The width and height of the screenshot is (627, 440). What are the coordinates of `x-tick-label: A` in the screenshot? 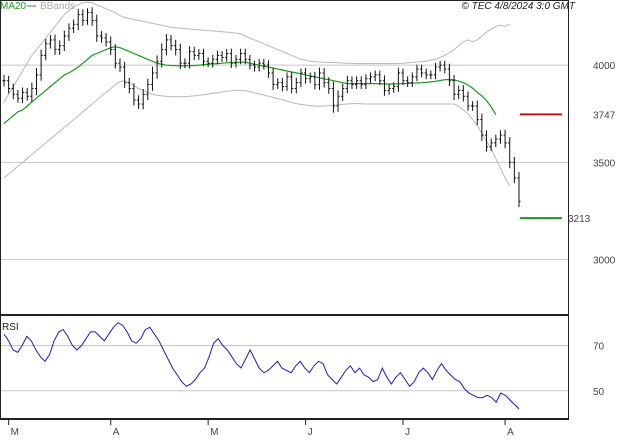 It's located at (116, 432).